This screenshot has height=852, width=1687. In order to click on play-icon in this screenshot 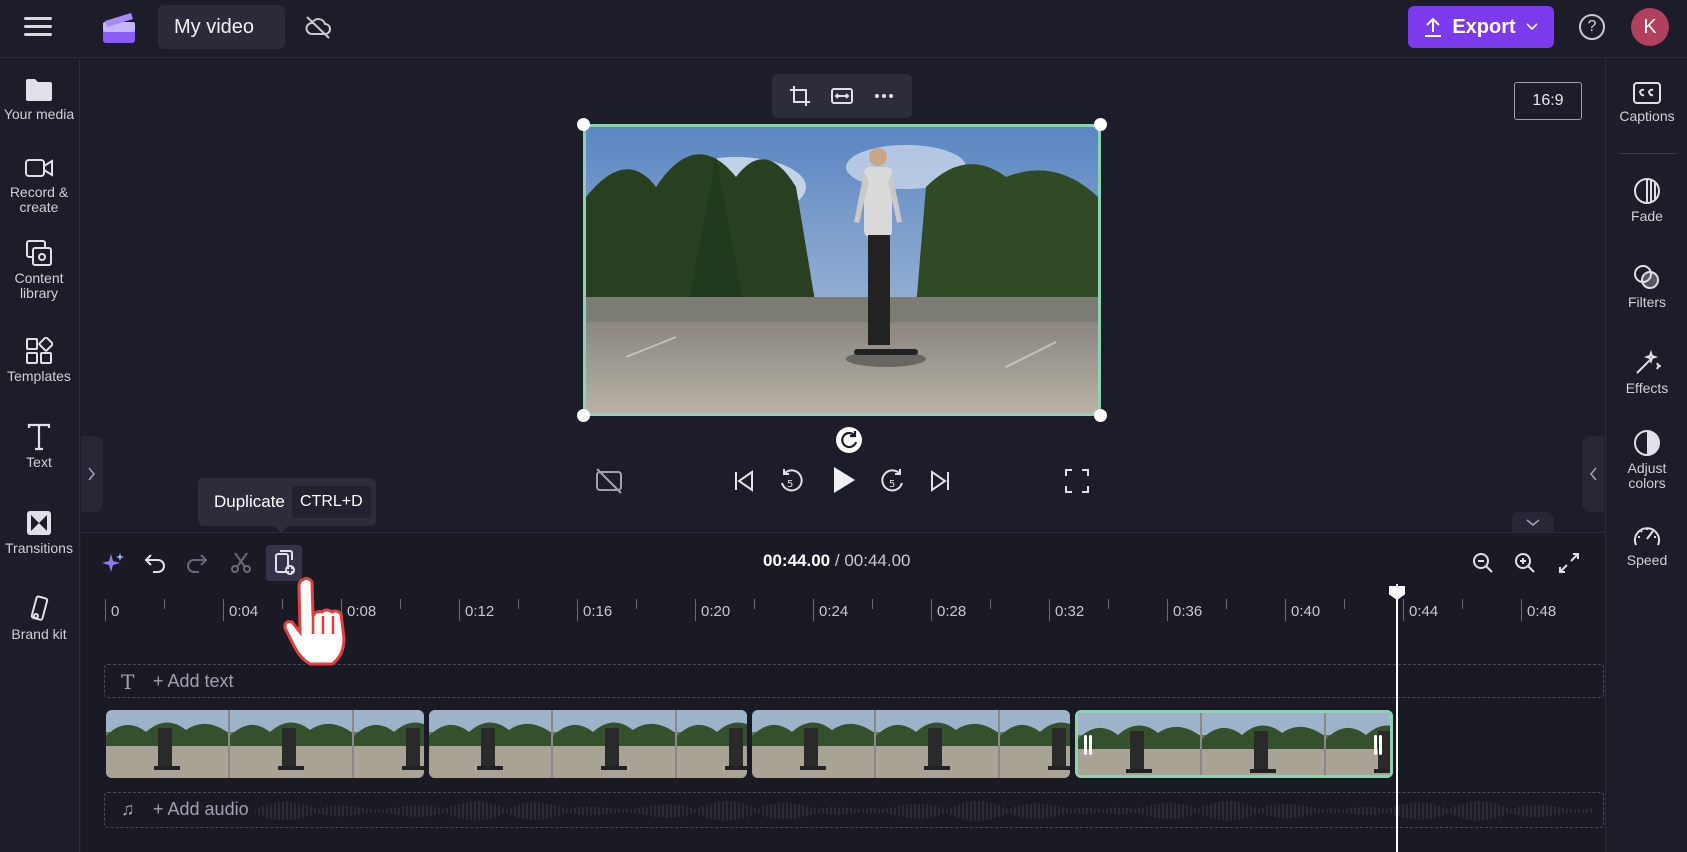, I will do `click(843, 479)`.